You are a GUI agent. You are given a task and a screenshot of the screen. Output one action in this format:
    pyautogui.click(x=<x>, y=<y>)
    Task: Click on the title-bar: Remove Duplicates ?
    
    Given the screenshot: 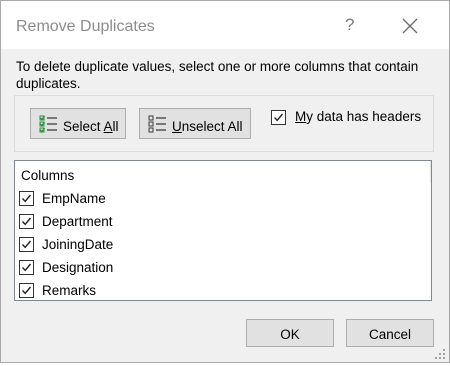 What is the action you would take?
    pyautogui.click(x=225, y=25)
    